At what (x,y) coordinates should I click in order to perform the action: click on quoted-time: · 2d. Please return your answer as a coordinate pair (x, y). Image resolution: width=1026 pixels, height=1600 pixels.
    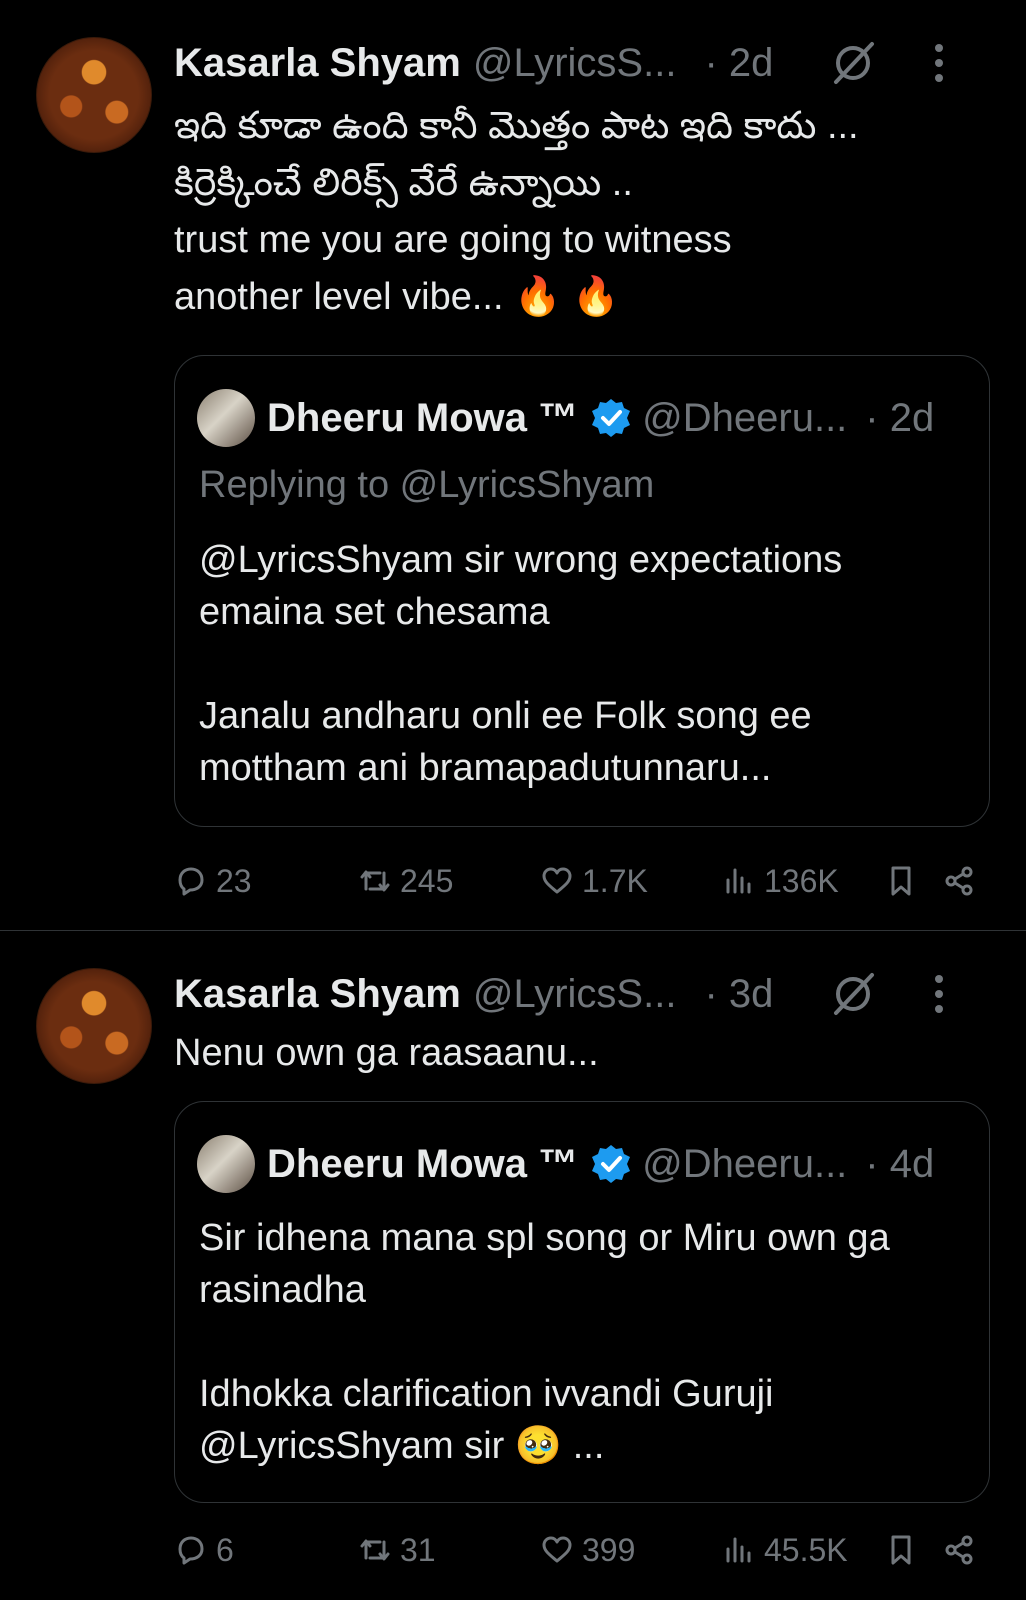
    Looking at the image, I should click on (900, 417).